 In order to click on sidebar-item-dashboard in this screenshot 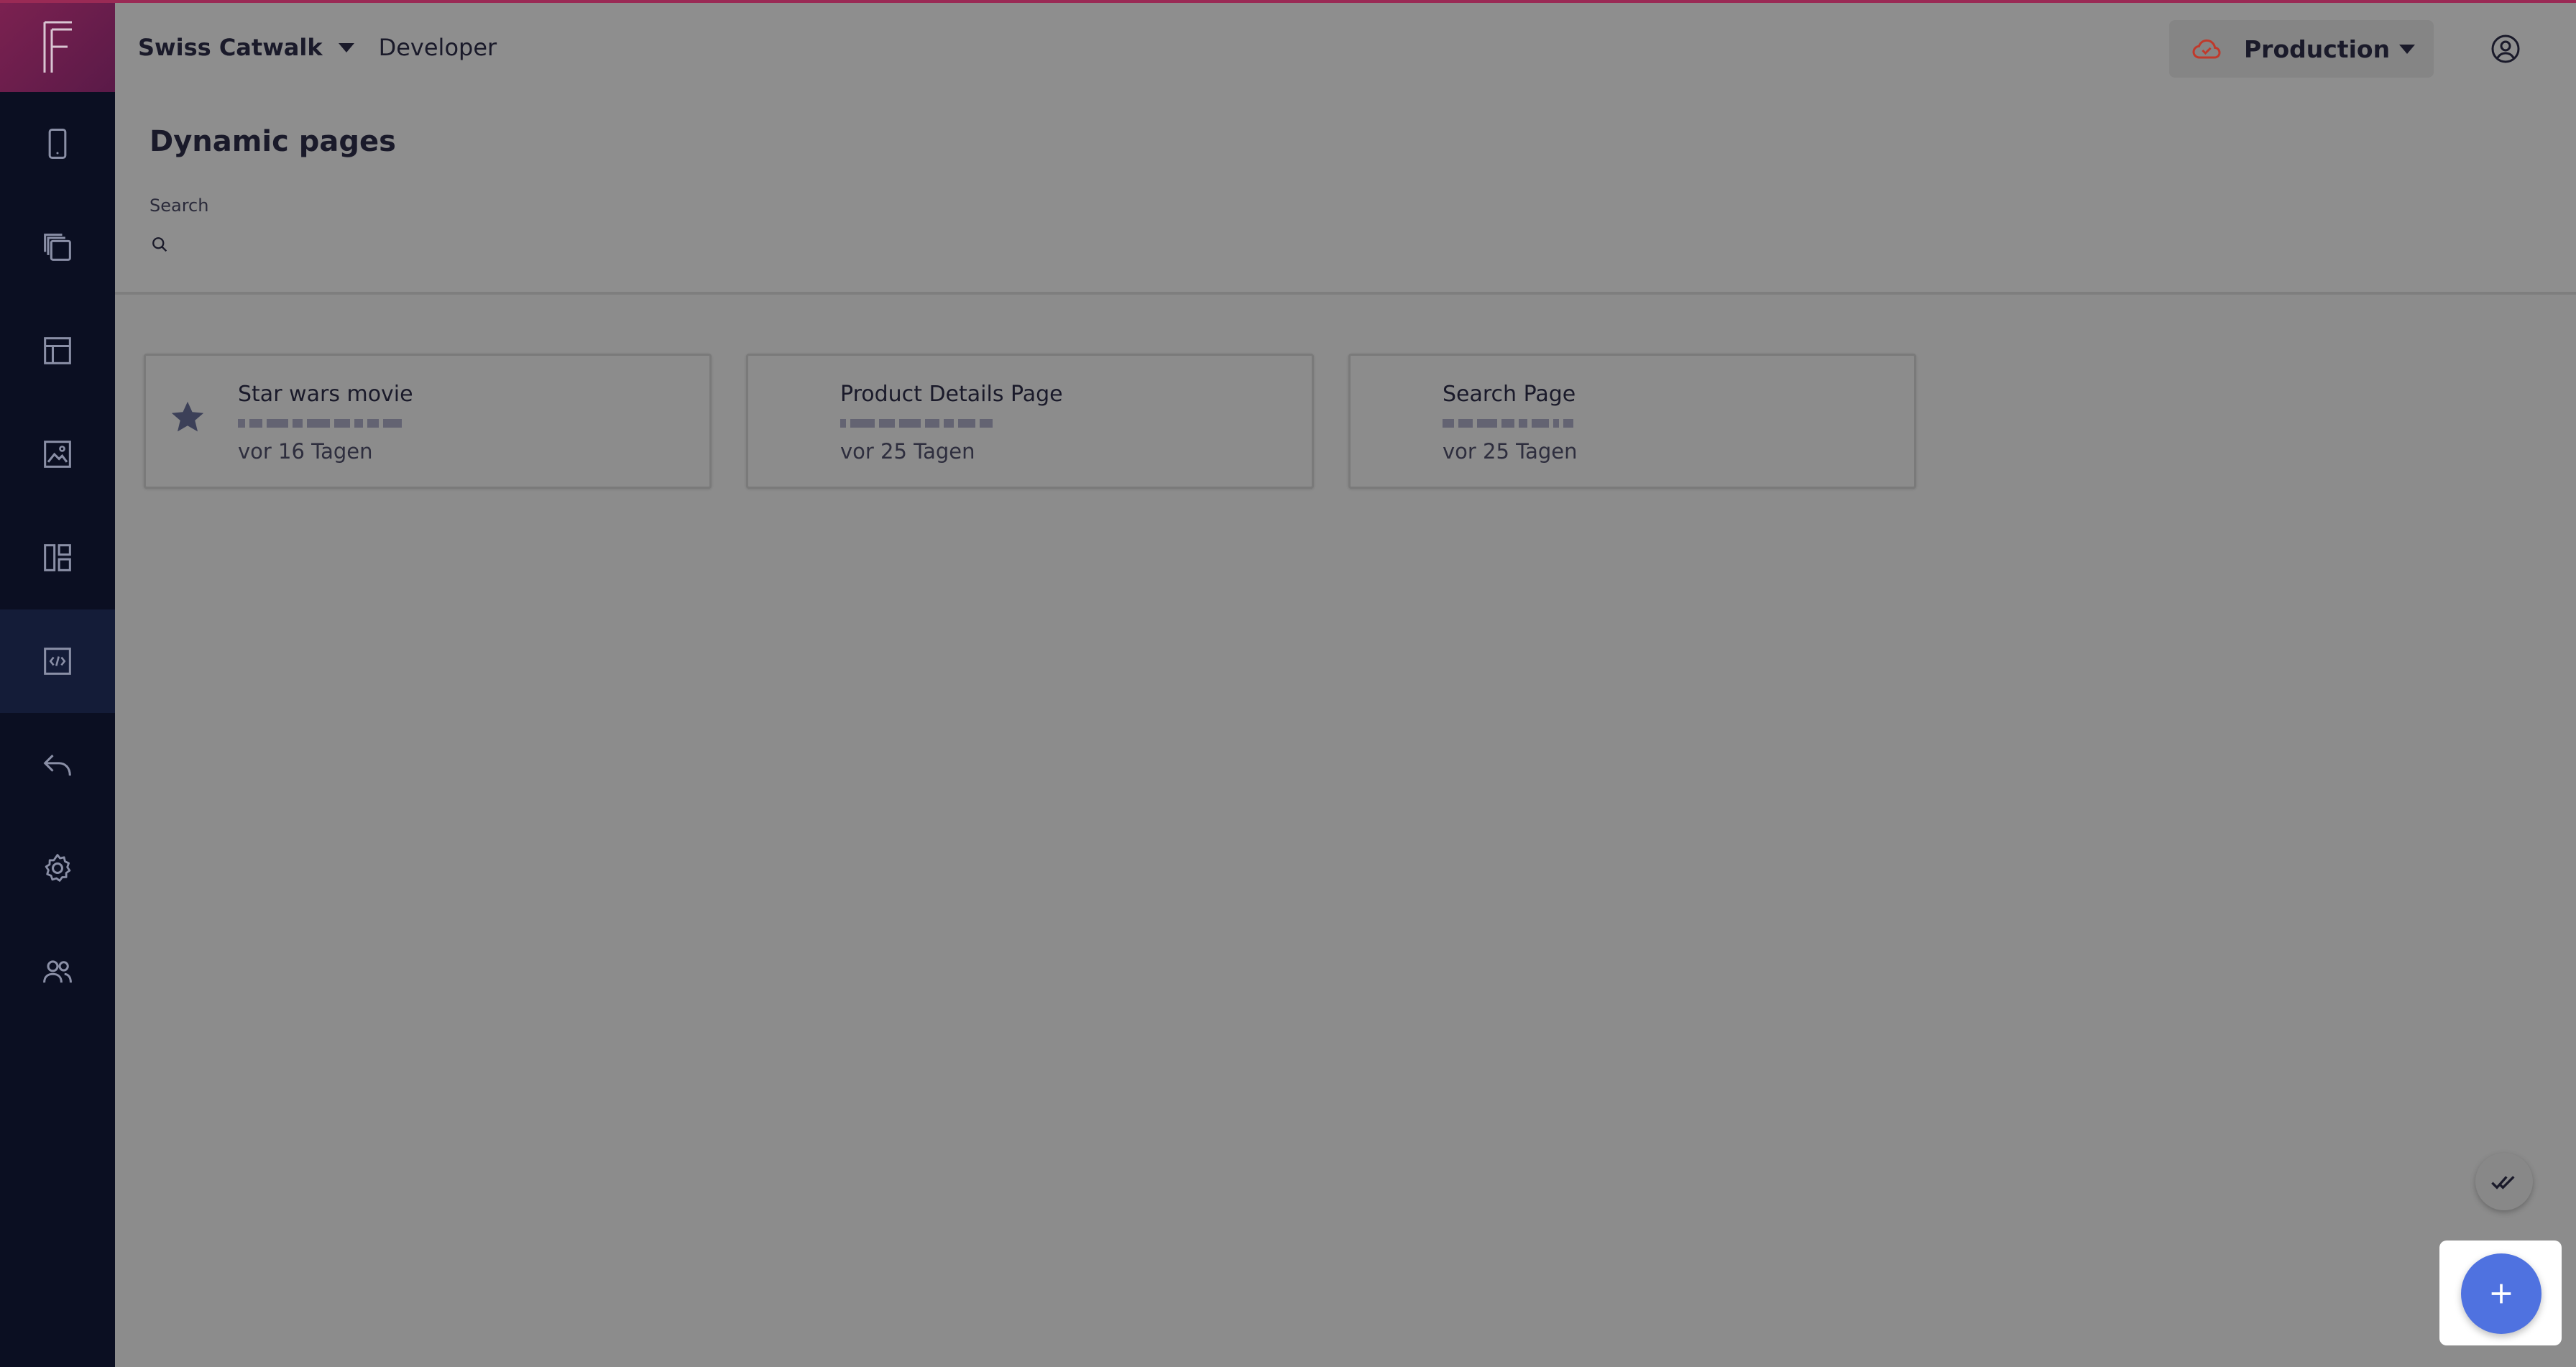, I will do `click(57, 557)`.